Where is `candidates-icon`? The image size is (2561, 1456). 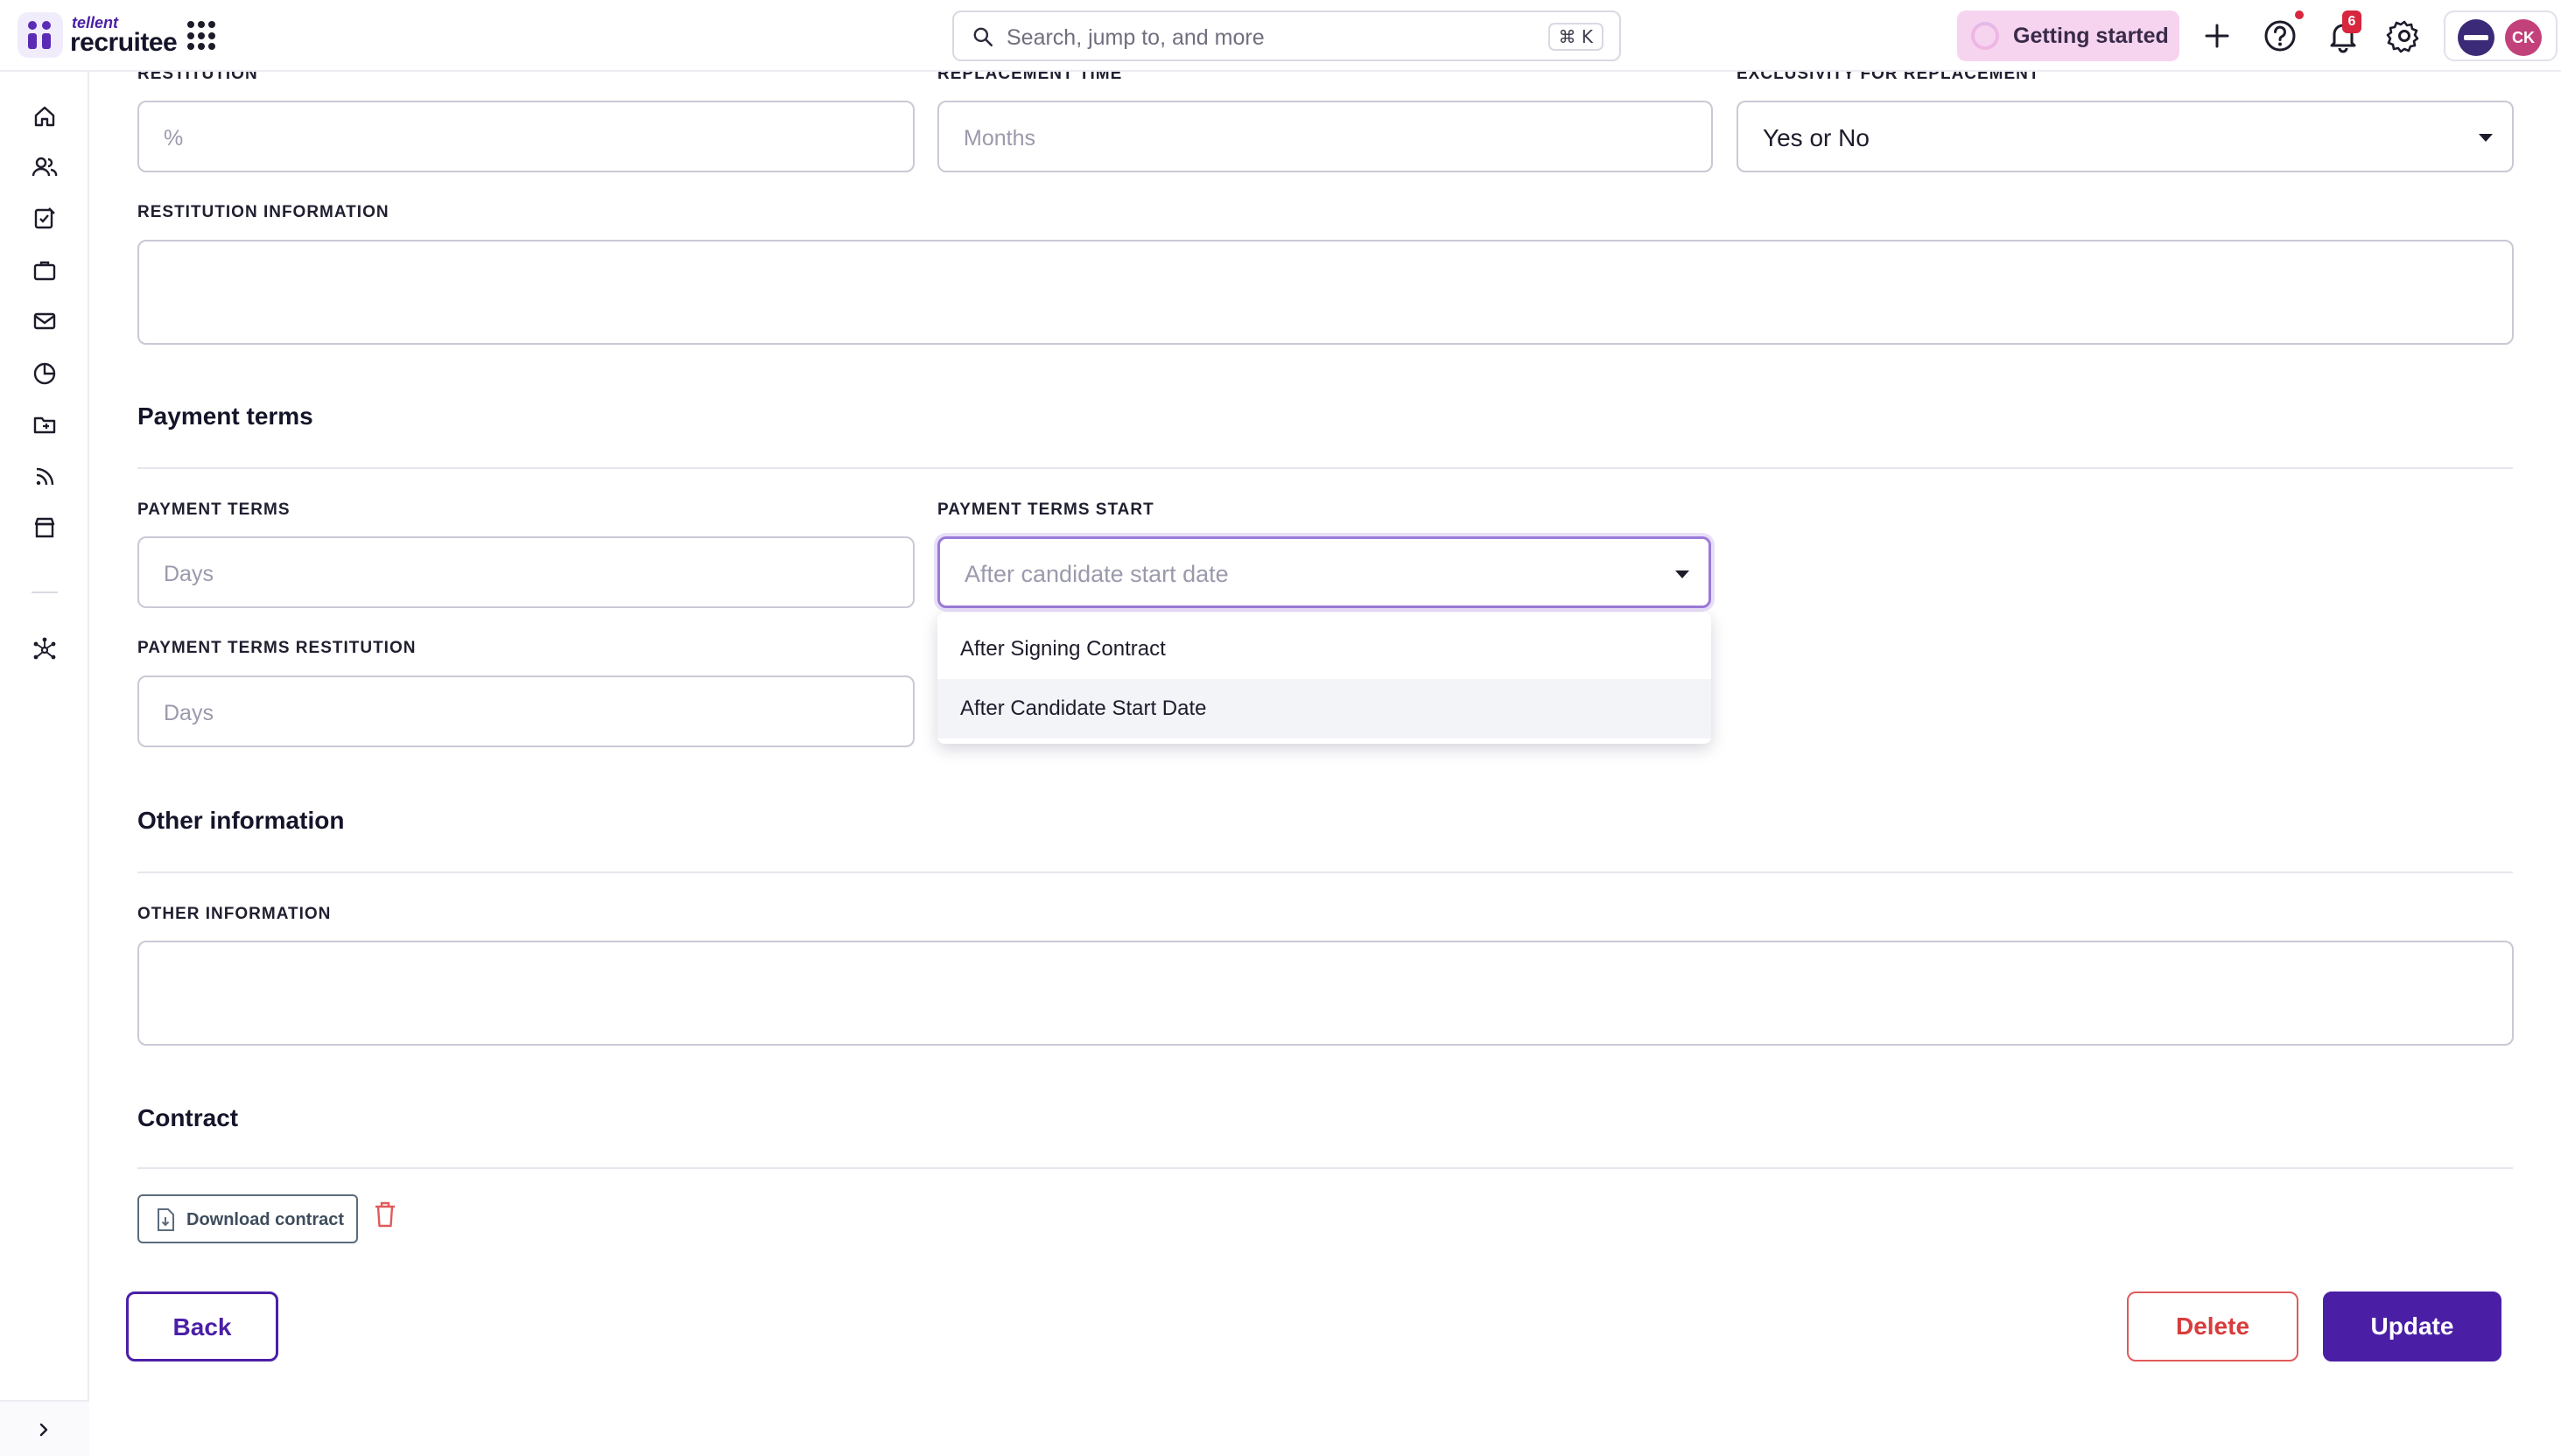
candidates-icon is located at coordinates (45, 167).